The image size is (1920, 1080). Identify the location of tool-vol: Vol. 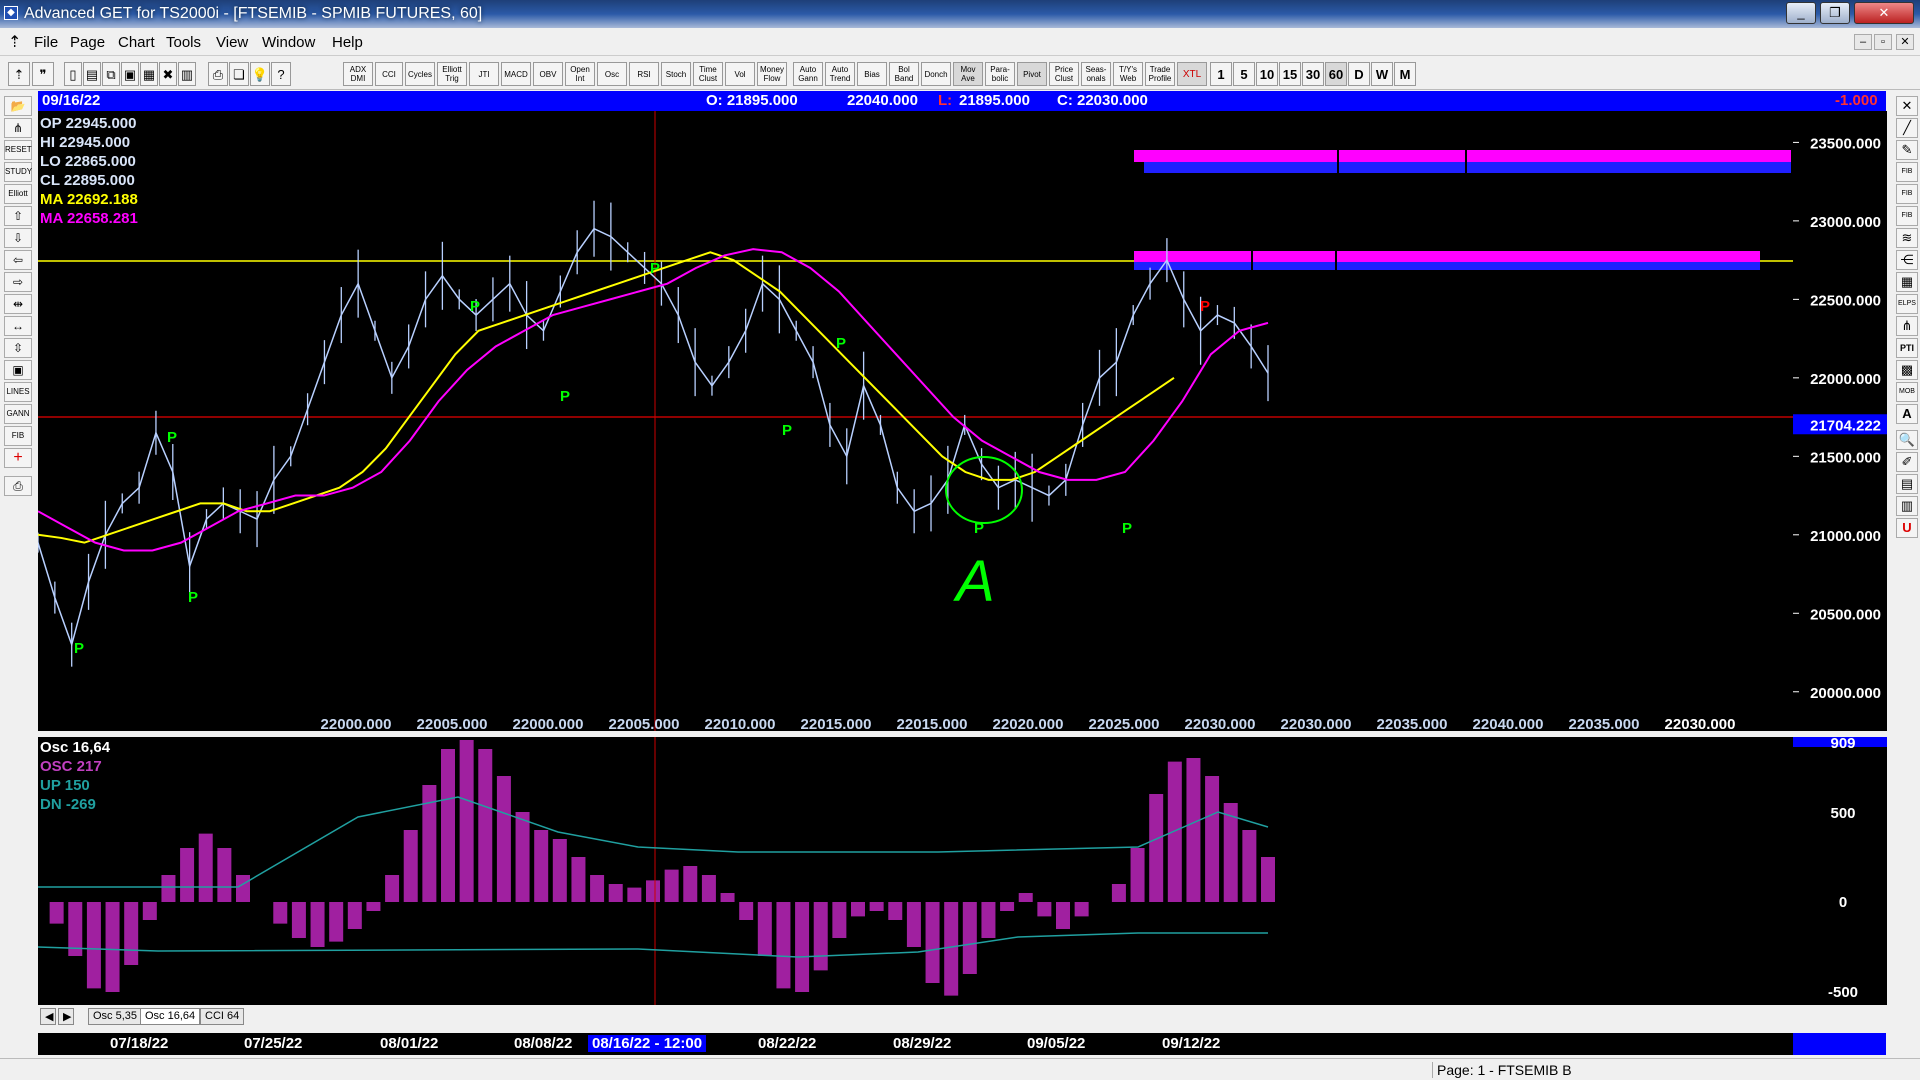
(740, 74).